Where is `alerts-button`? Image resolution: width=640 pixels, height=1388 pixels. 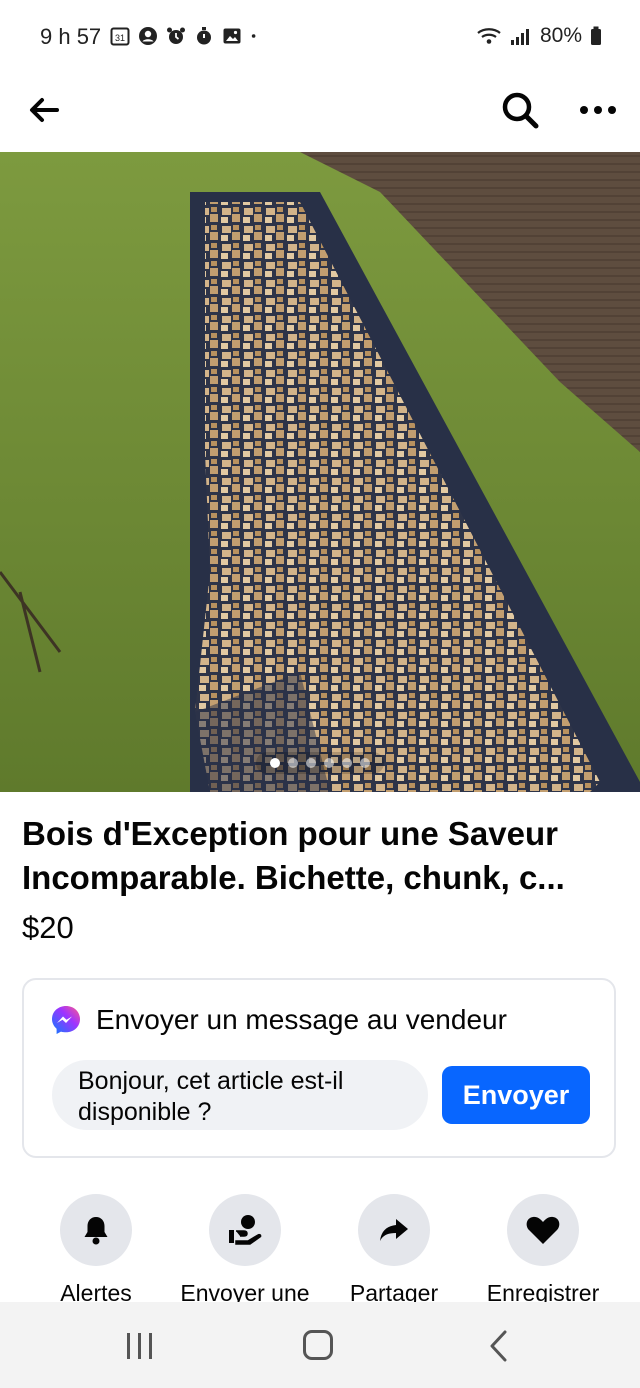 alerts-button is located at coordinates (96, 1230).